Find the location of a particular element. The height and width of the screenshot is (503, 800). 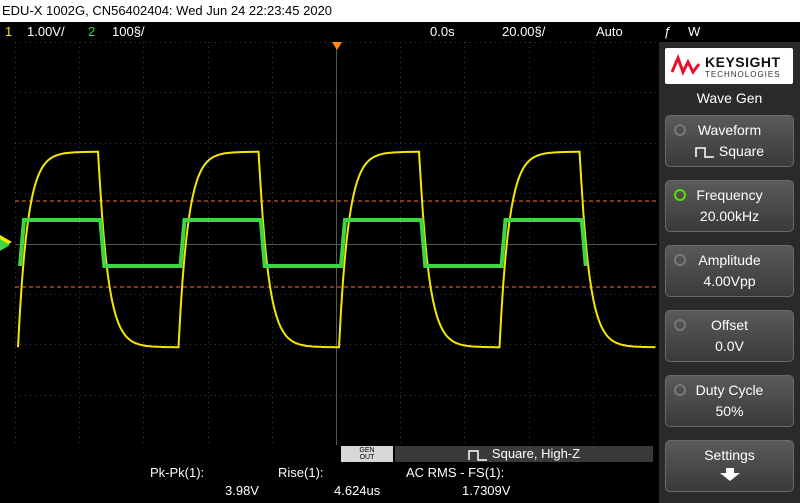

softkey-amplitude: Amplitude 4.00Vpp is located at coordinates (729, 271).